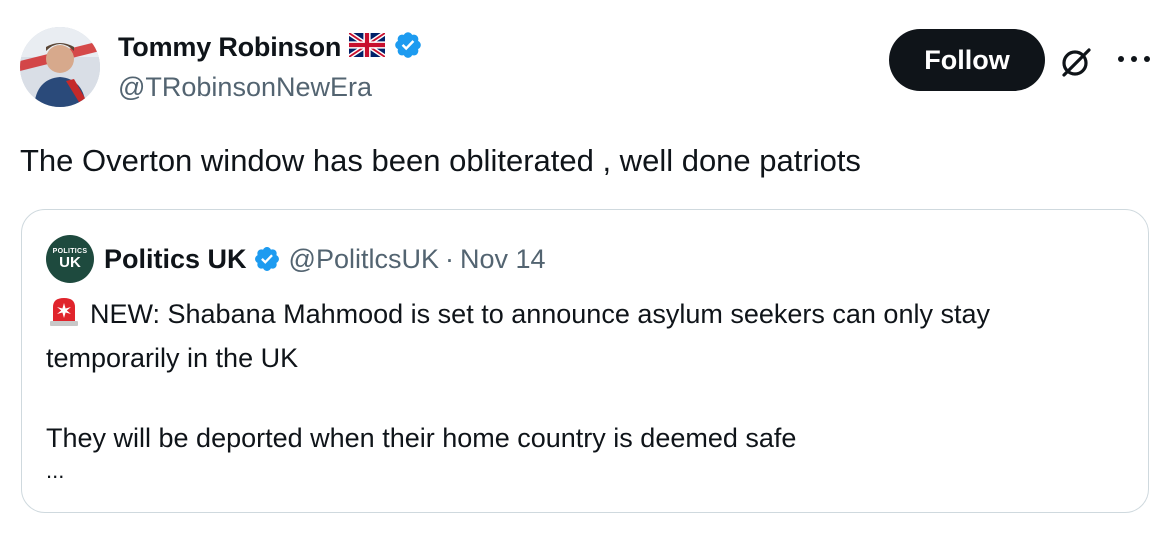  I want to click on more-options-icon, so click(1134, 59).